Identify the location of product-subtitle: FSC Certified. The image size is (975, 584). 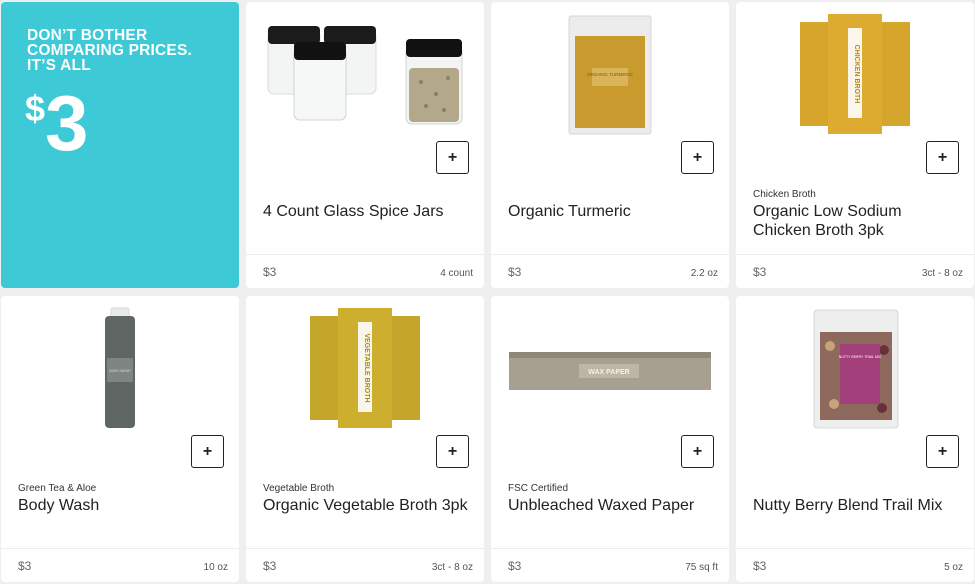
(538, 488).